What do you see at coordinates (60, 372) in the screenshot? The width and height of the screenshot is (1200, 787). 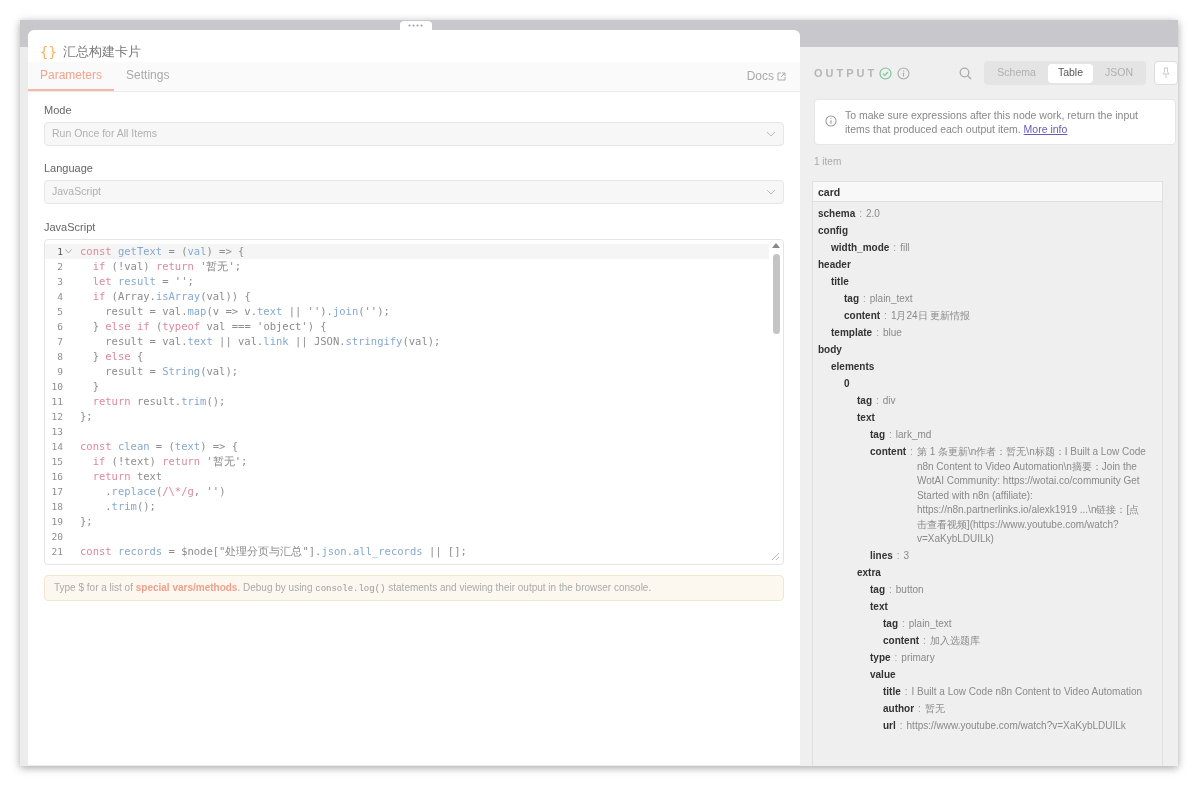 I see `line-number: 9` at bounding box center [60, 372].